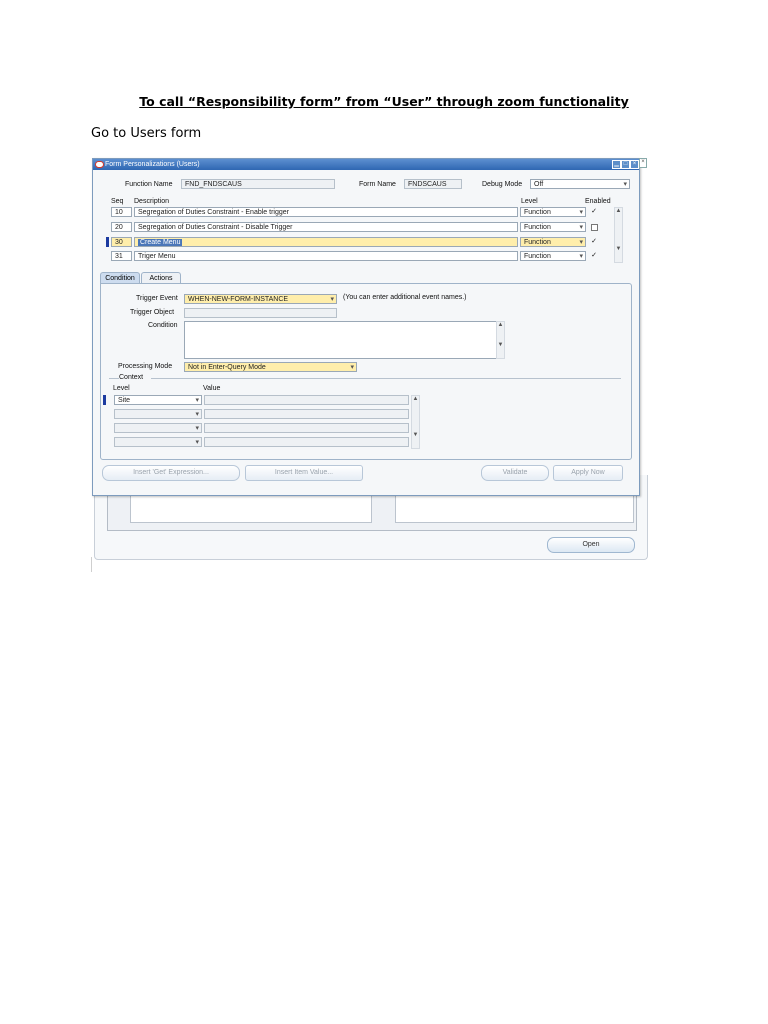 The height and width of the screenshot is (1024, 768). I want to click on trigger-object-label: Trigger Object, so click(152, 312).